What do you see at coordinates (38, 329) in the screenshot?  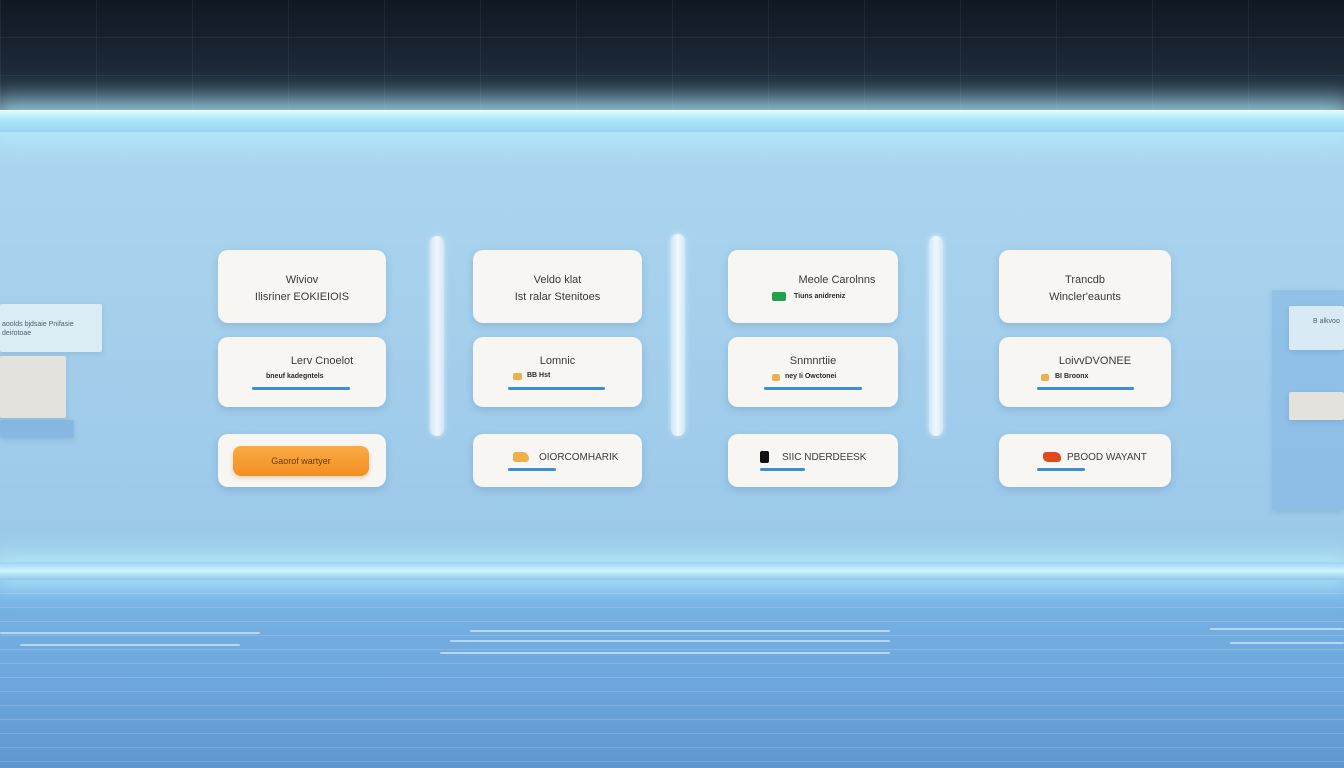 I see `left-edge-panel-text: aoolds bjdsaie Pnifasie deirotoae` at bounding box center [38, 329].